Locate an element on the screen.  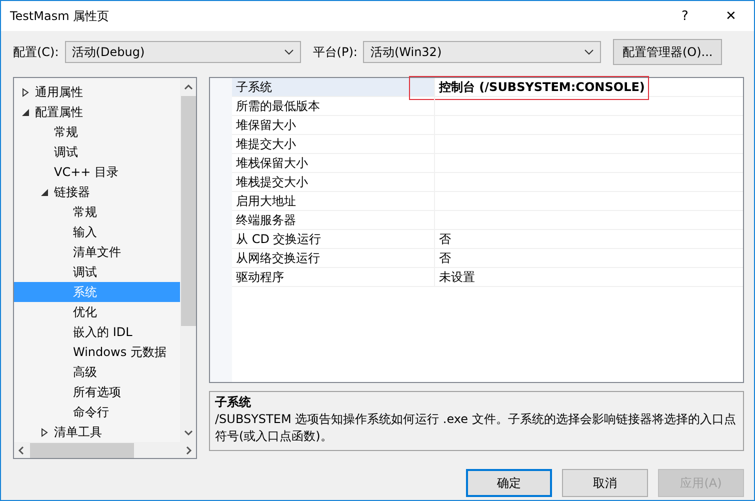
platform-dropdown: 活动(Win32) is located at coordinates (482, 52).